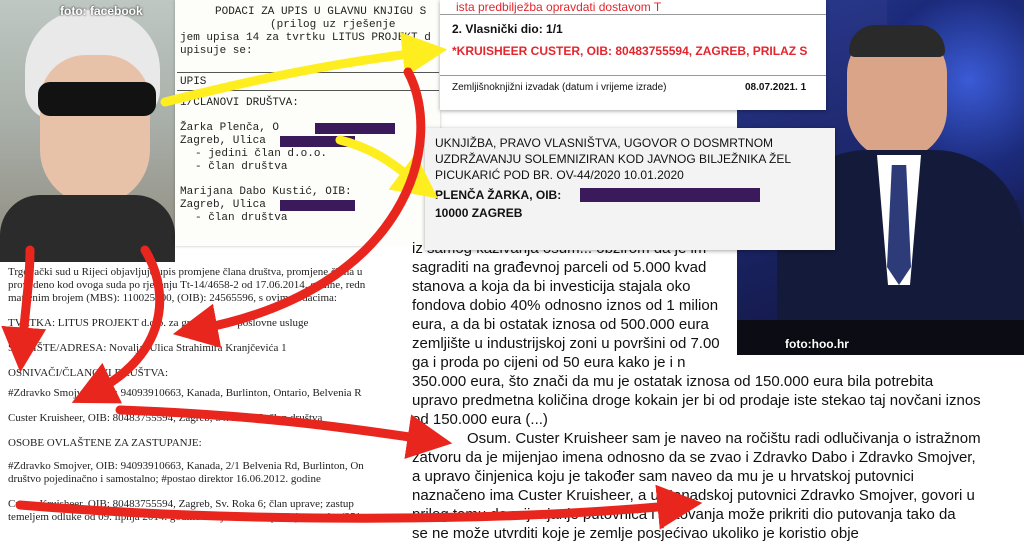 The image size is (1024, 542). Describe the element at coordinates (304, 69) in the screenshot. I see `yellow-arrow` at that location.